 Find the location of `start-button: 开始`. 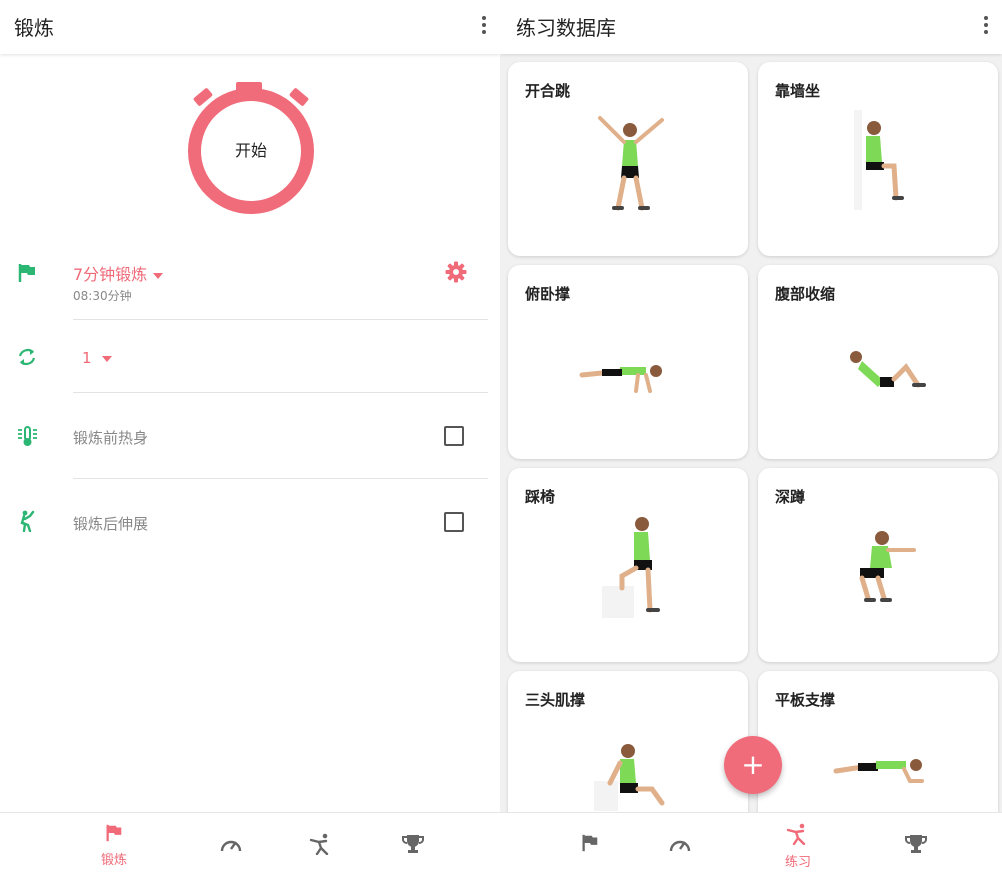

start-button: 开始 is located at coordinates (251, 148).